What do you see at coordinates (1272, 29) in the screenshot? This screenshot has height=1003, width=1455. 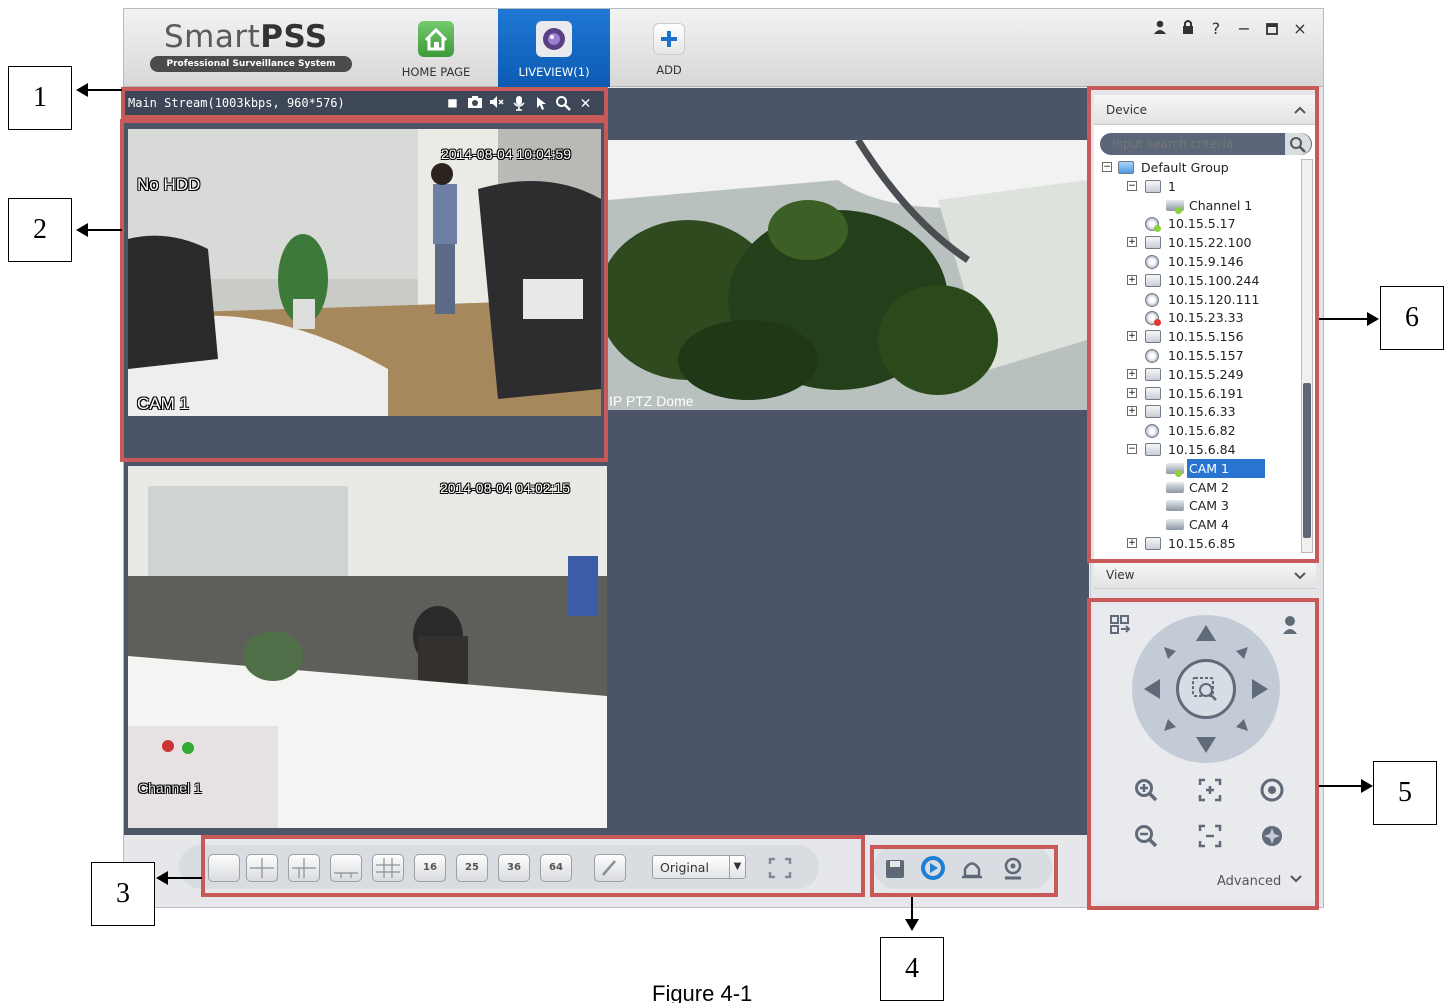 I see `maximize-button` at bounding box center [1272, 29].